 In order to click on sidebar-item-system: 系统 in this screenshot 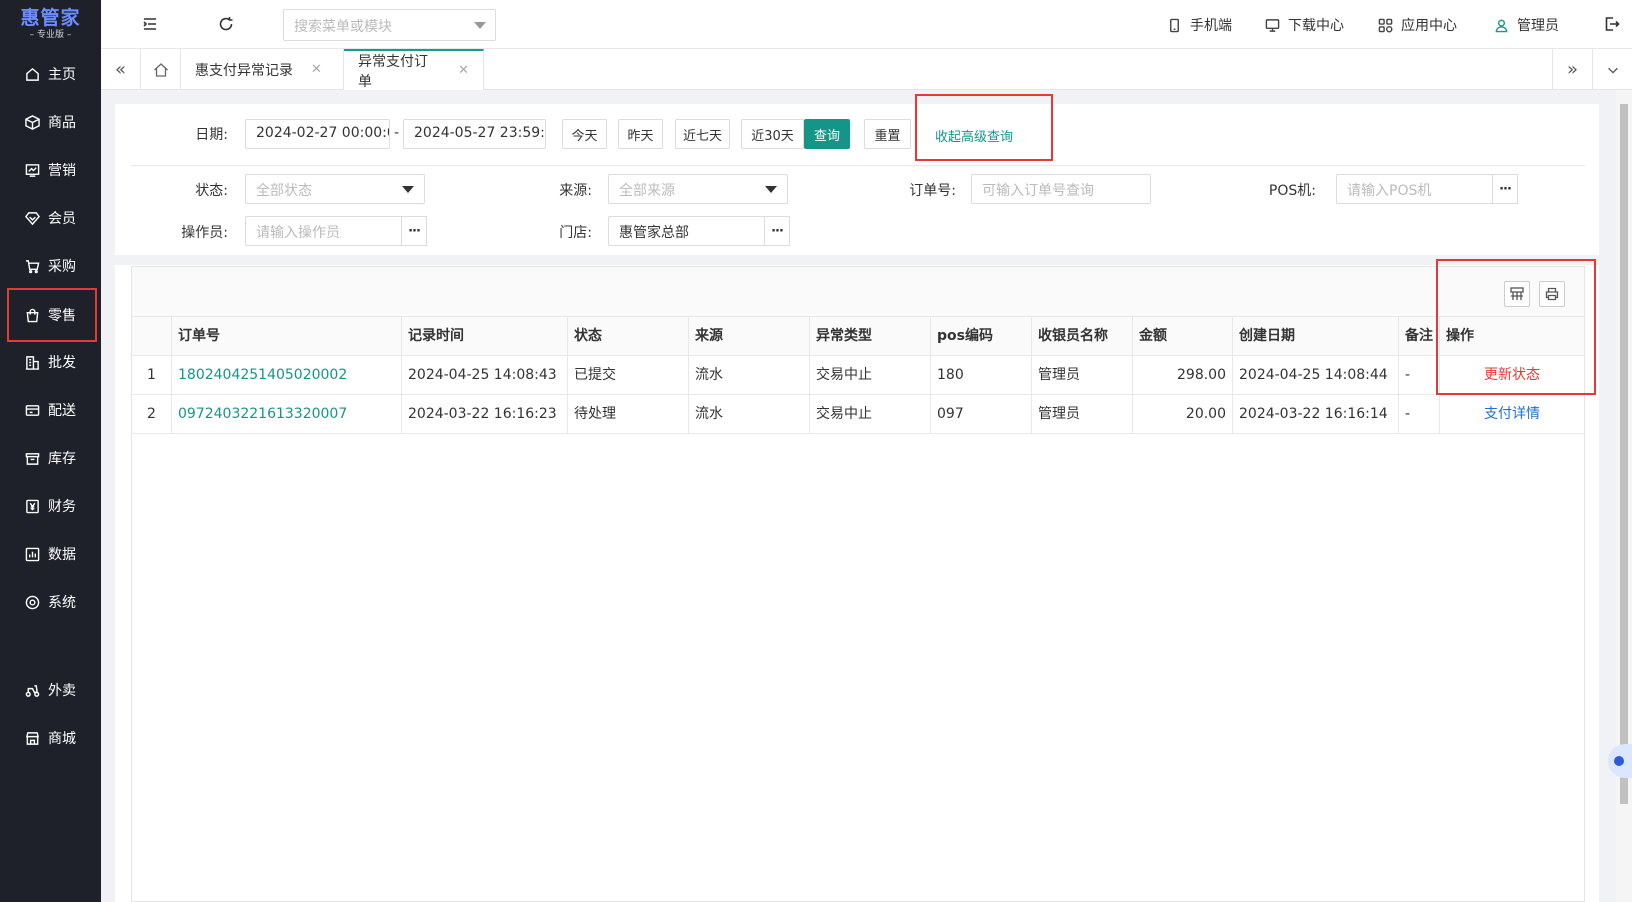, I will do `click(50, 602)`.